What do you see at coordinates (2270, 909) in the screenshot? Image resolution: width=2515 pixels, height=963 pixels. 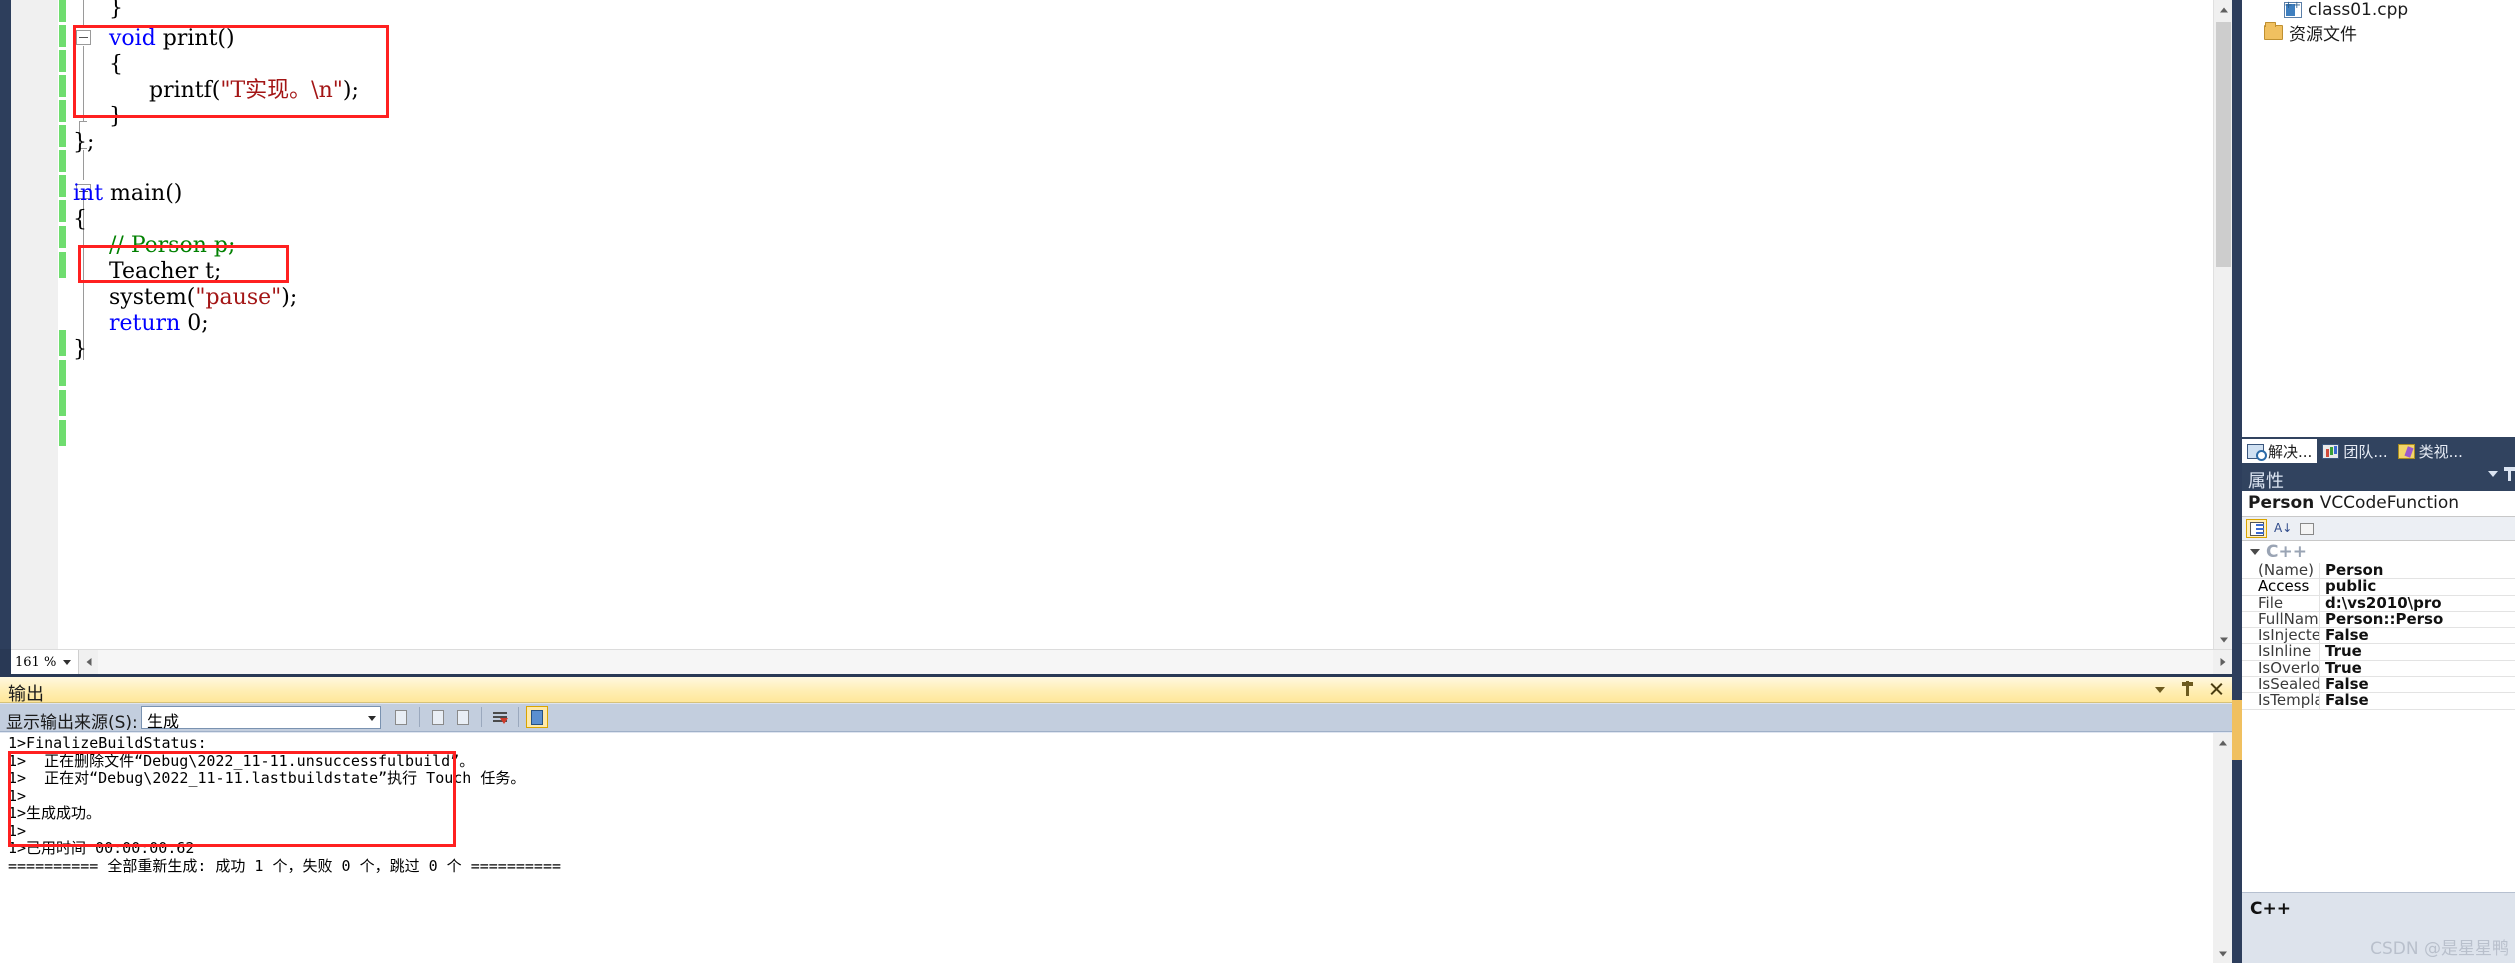 I see `properties-description-title: C++` at bounding box center [2270, 909].